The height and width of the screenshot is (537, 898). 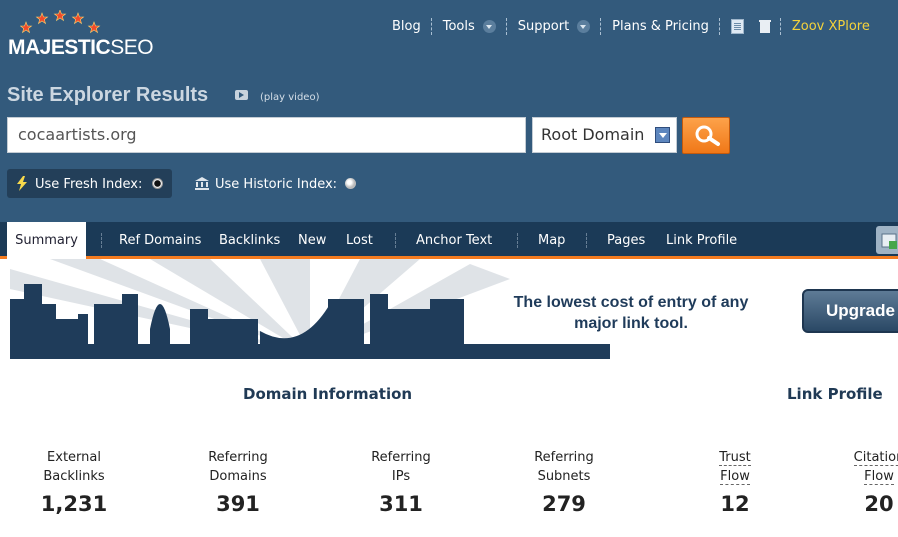 I want to click on promo-line-1: The lowest cost of entry of any, so click(x=631, y=302).